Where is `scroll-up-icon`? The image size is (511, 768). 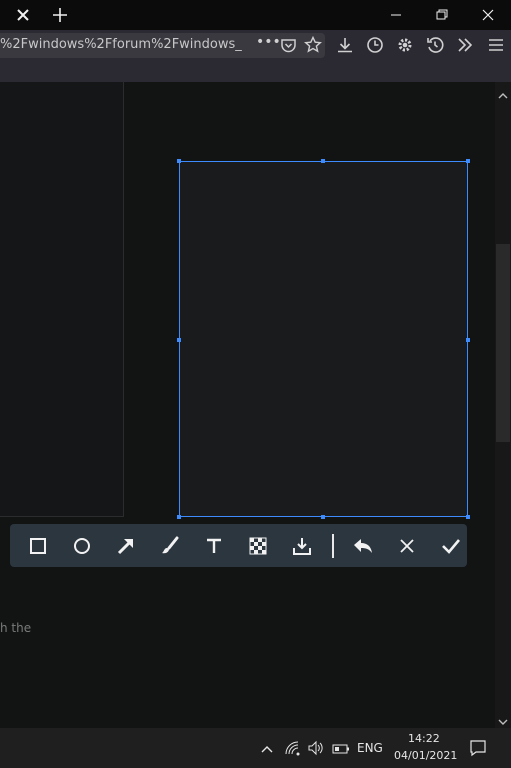
scroll-up-icon is located at coordinates (503, 95).